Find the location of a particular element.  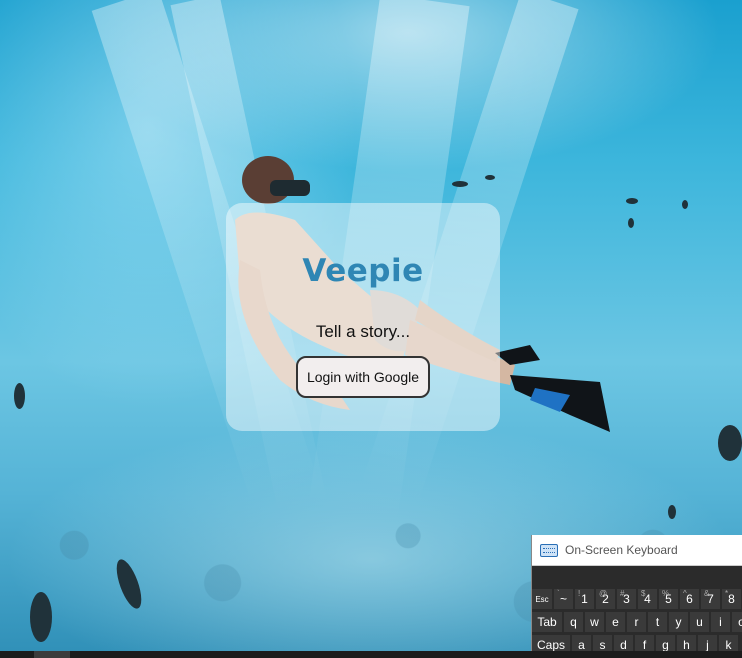

key-label: r is located at coordinates (636, 622).